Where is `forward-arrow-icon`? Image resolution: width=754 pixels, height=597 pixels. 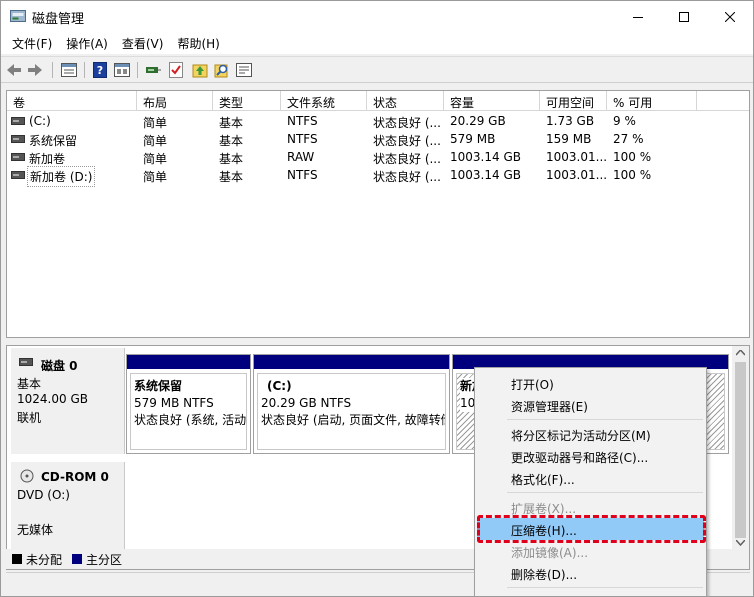 forward-arrow-icon is located at coordinates (35, 70).